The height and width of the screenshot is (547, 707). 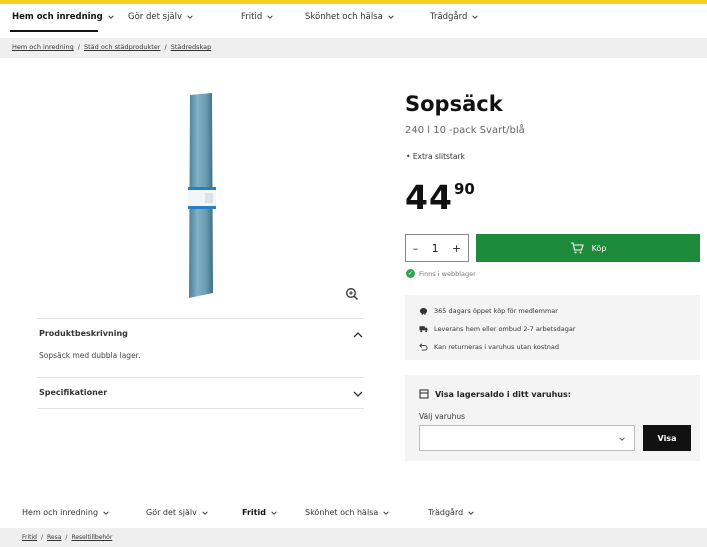 I want to click on product-title: Sopsäck, so click(x=454, y=104).